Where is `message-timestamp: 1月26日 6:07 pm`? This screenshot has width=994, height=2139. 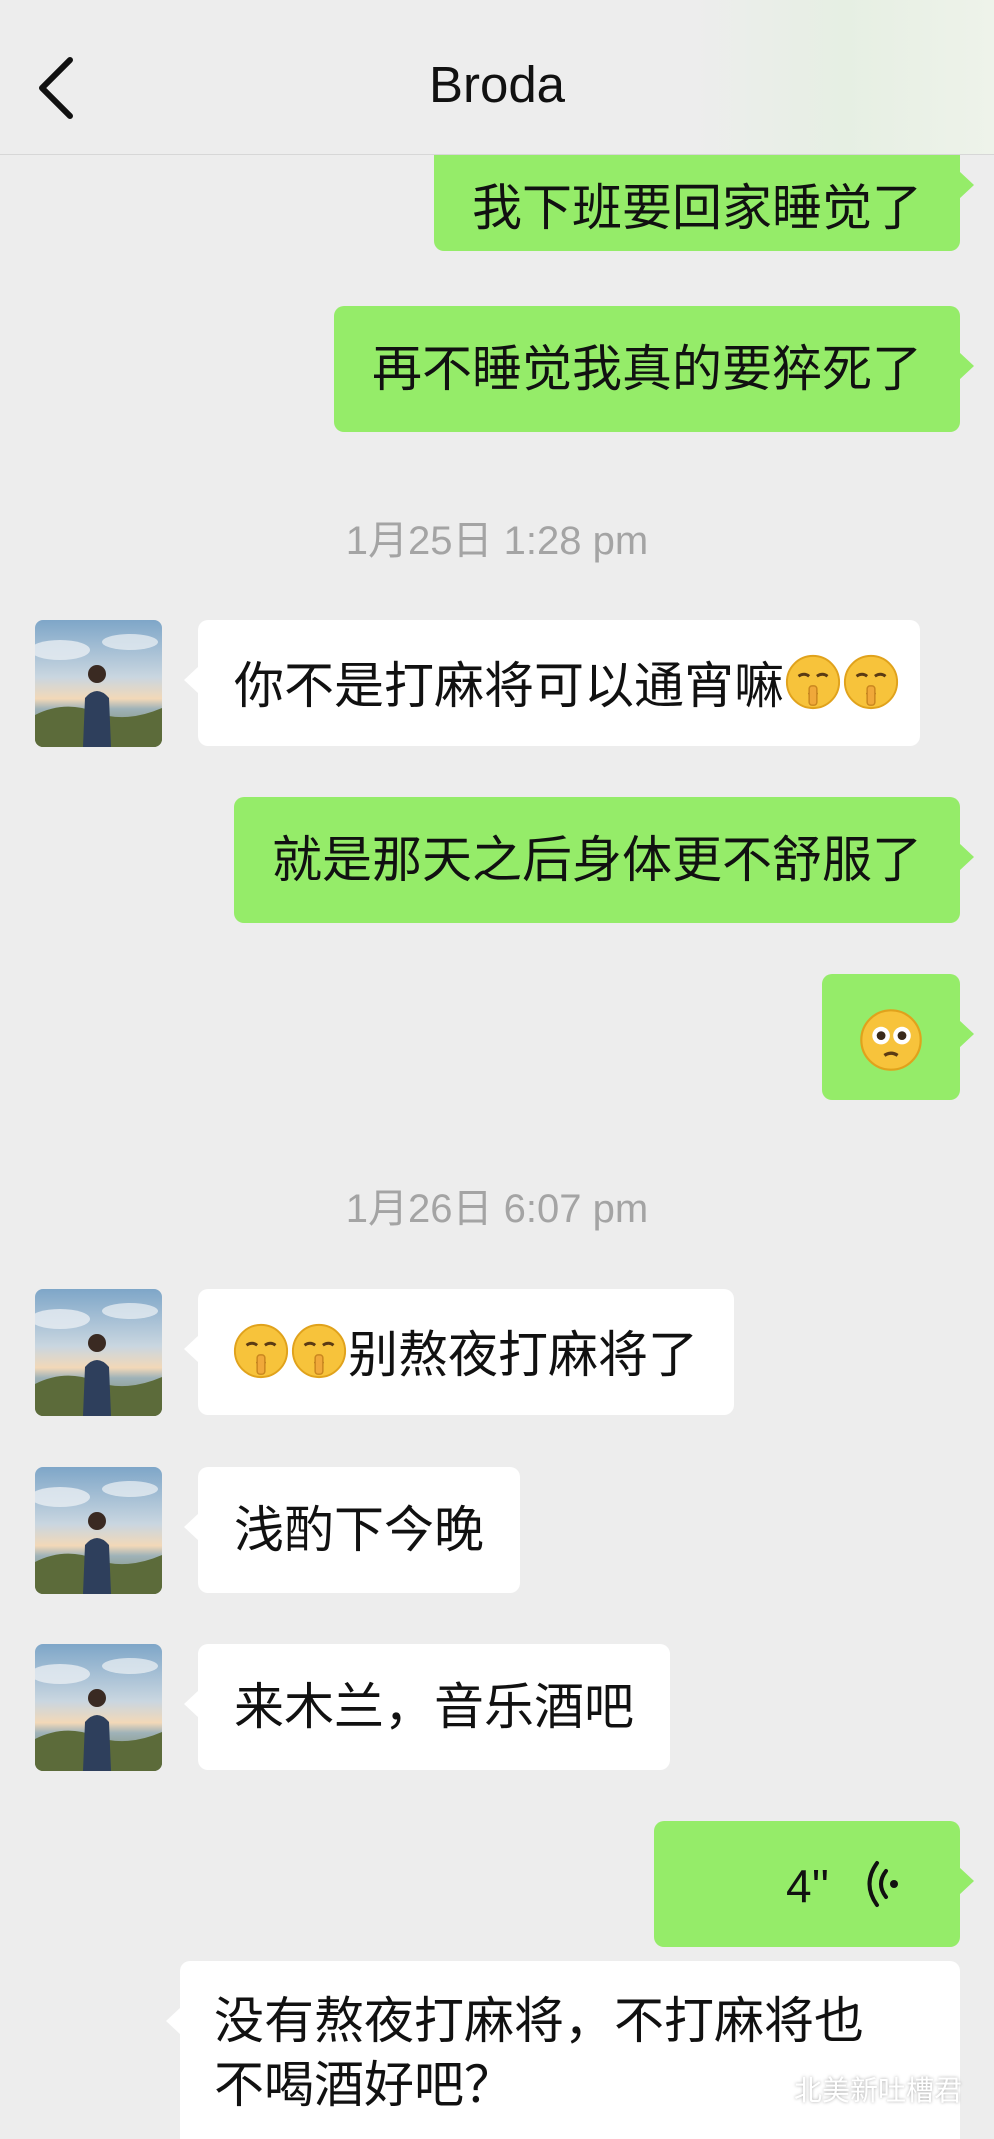 message-timestamp: 1月26日 6:07 pm is located at coordinates (497, 1209).